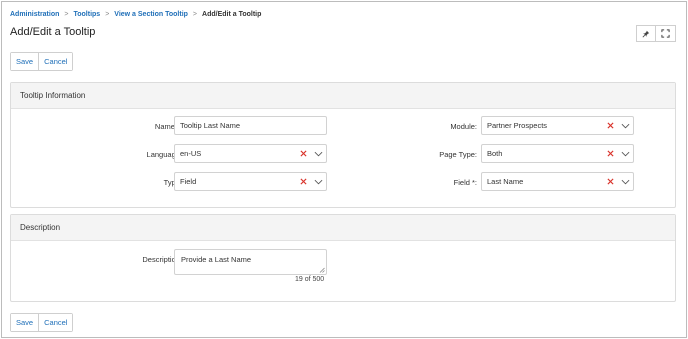  I want to click on type-value: Field, so click(188, 181).